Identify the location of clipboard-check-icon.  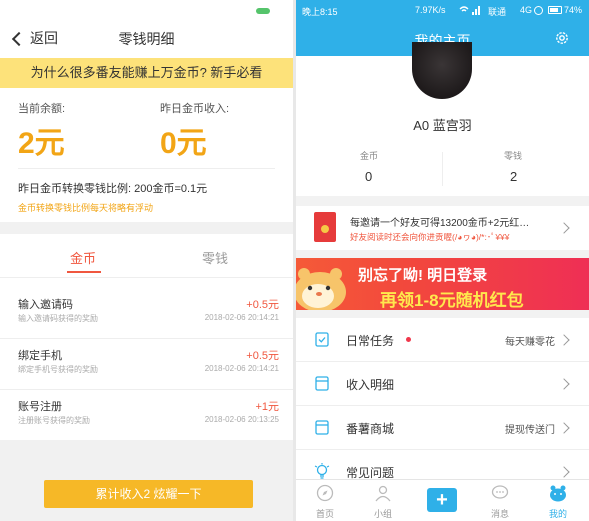
(322, 339).